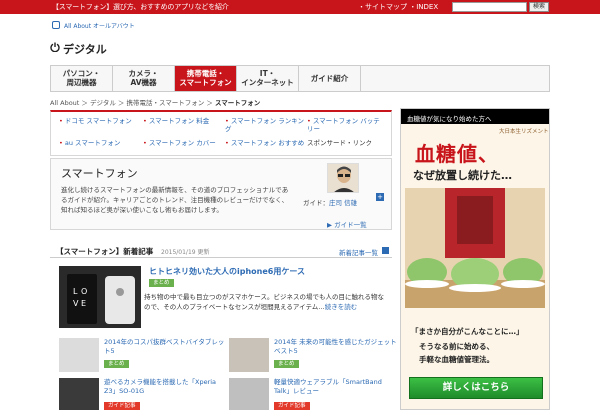 The width and height of the screenshot is (600, 410). I want to click on ad-photo, so click(475, 248).